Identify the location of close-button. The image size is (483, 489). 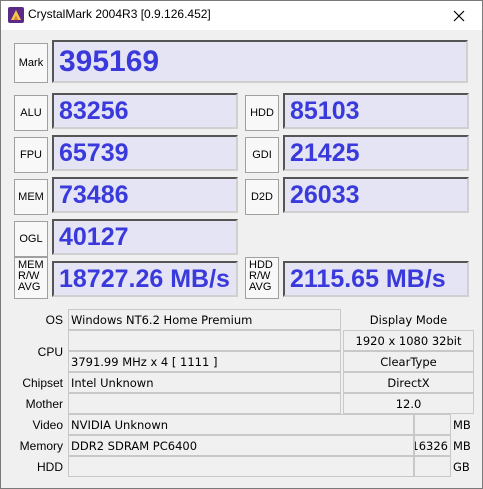
(459, 15).